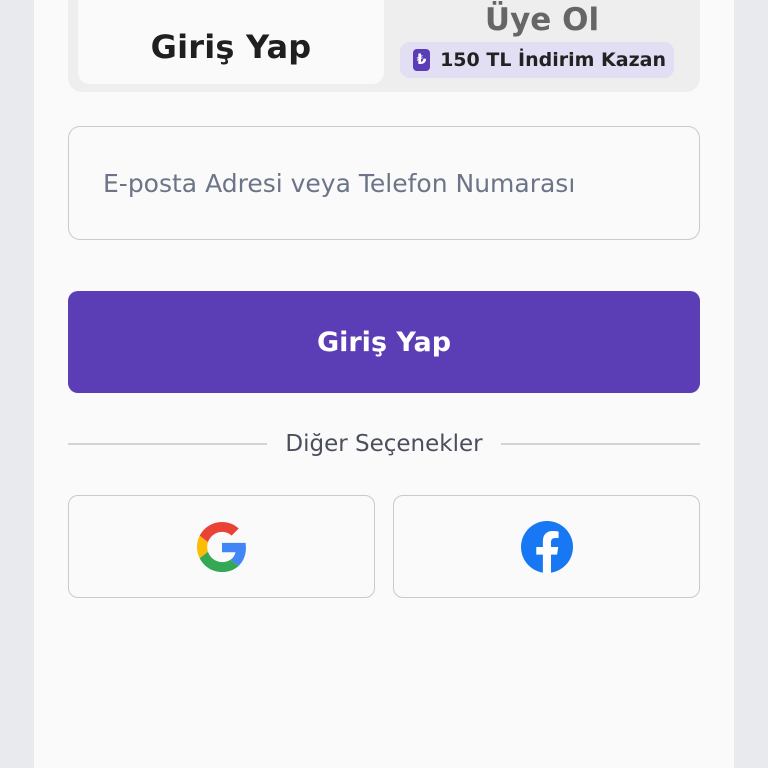 This screenshot has height=768, width=768. I want to click on other-options-divider: Diğer Seçenekler, so click(384, 444).